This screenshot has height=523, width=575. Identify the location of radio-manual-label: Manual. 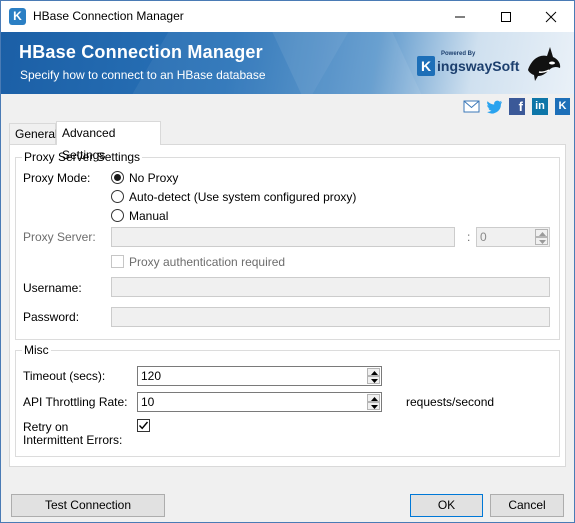
(148, 216).